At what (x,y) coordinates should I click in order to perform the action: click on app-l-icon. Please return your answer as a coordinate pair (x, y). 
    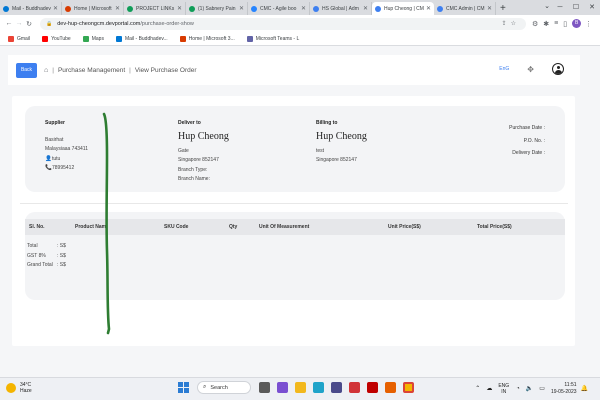
    Looking at the image, I should click on (354, 387).